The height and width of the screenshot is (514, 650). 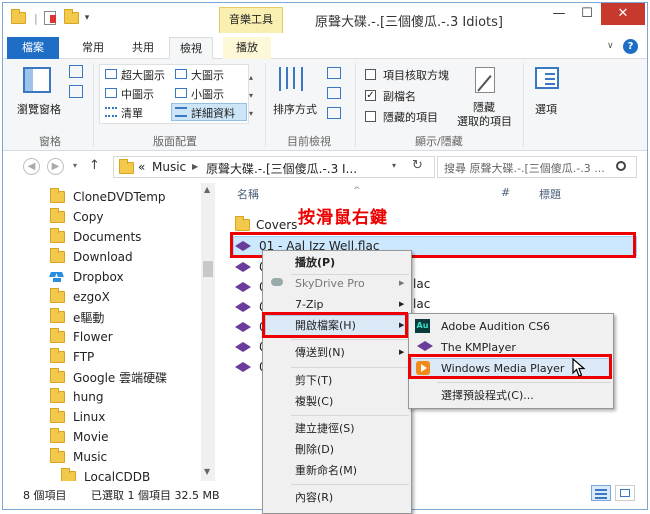 I want to click on sidebar-item: hung, so click(x=76, y=397).